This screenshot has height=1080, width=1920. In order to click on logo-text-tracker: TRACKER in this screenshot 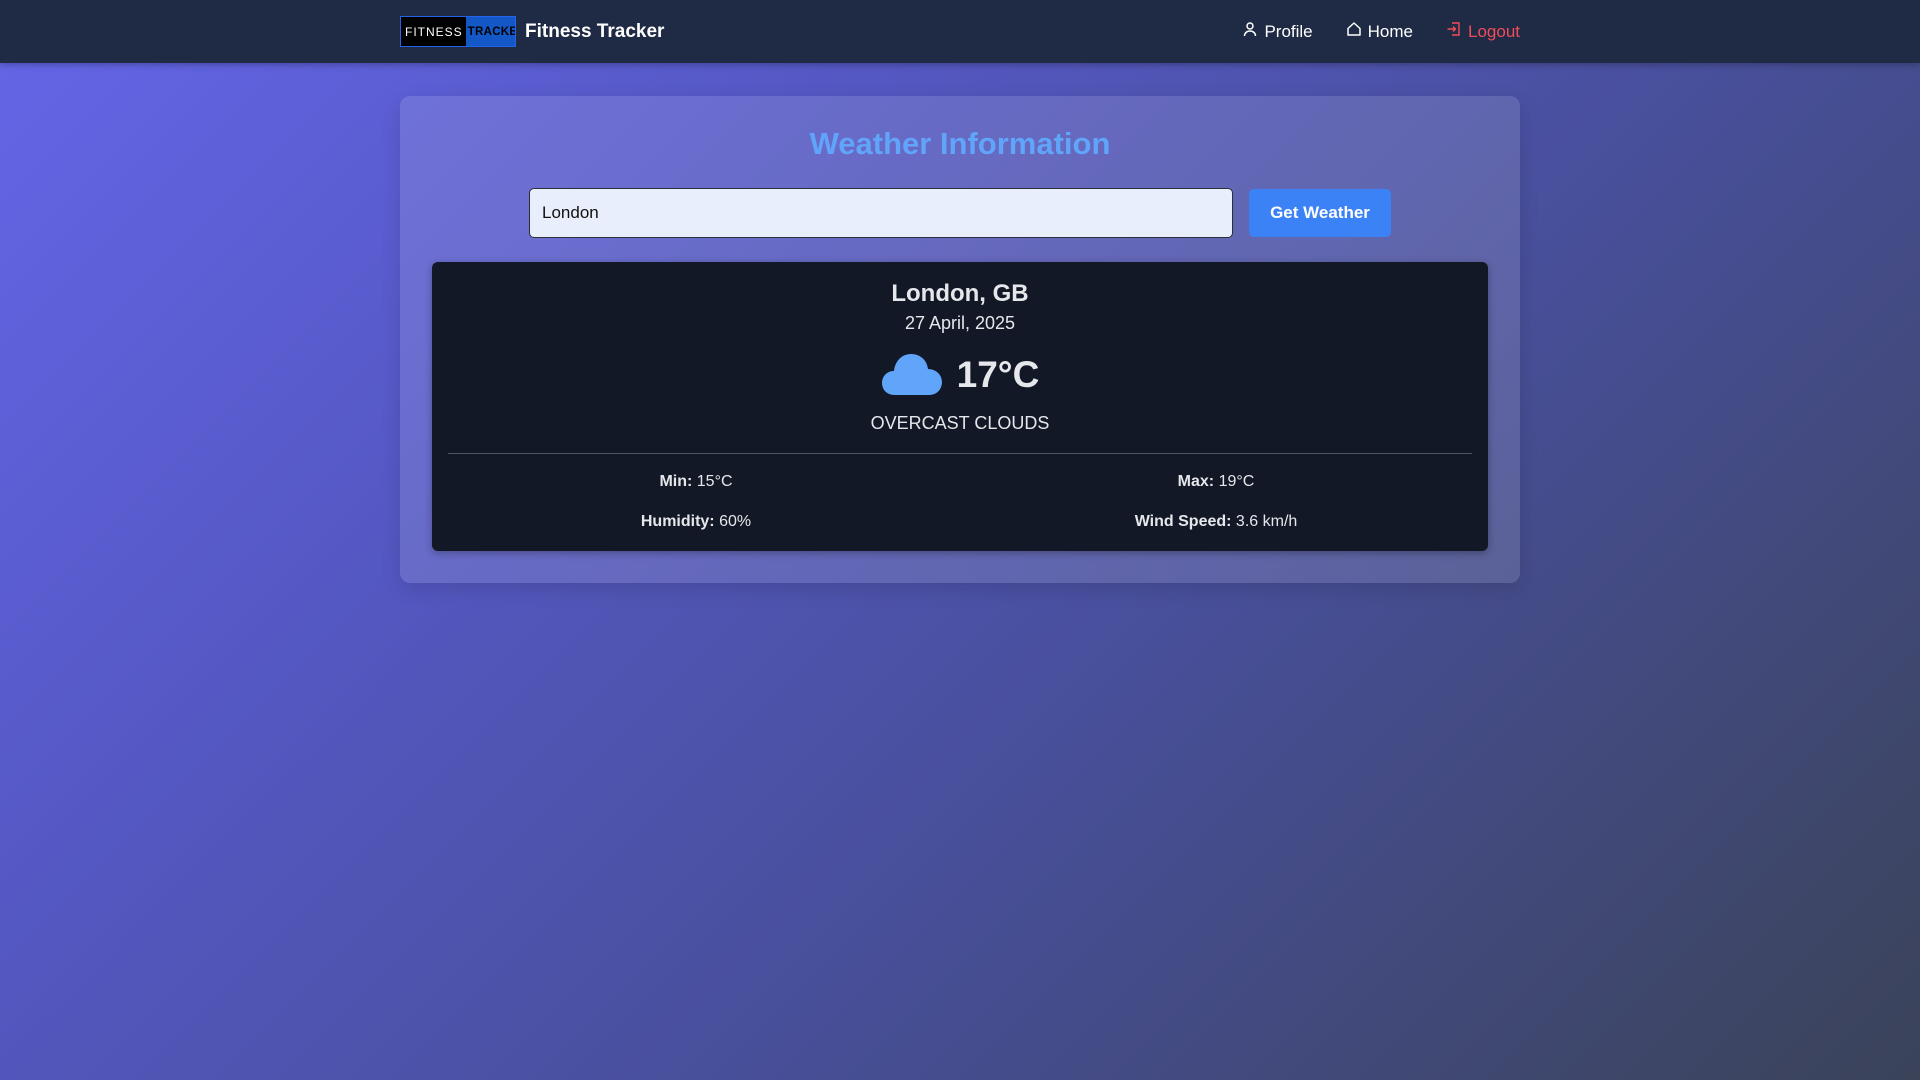, I will do `click(490, 31)`.